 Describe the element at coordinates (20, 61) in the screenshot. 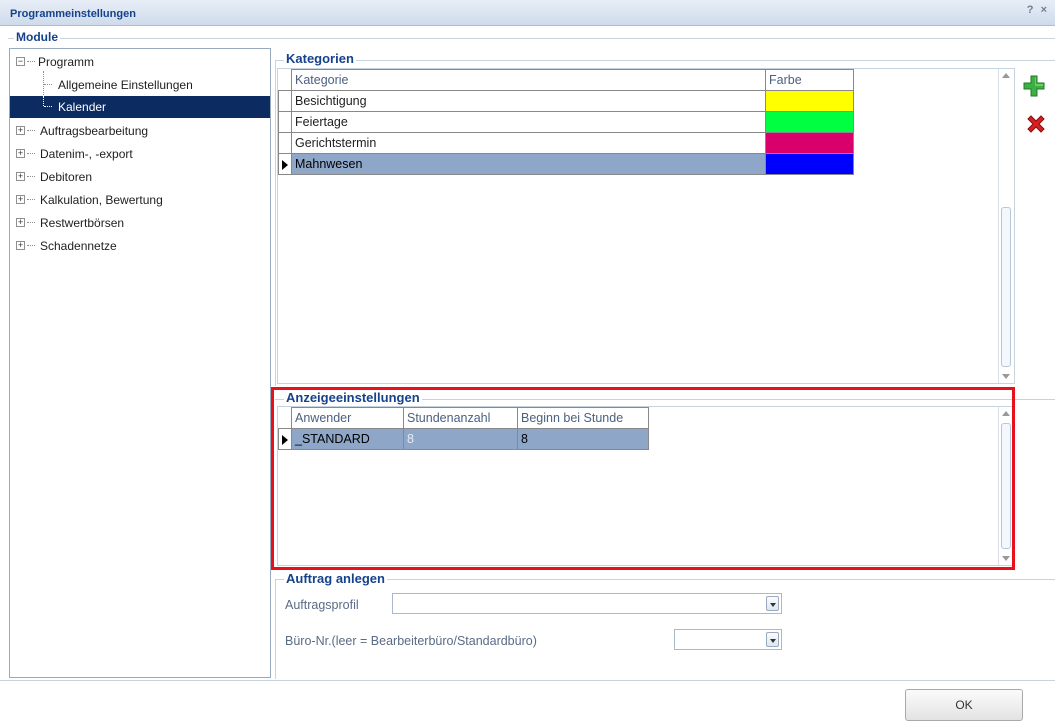

I see `collapse-icon: −` at that location.